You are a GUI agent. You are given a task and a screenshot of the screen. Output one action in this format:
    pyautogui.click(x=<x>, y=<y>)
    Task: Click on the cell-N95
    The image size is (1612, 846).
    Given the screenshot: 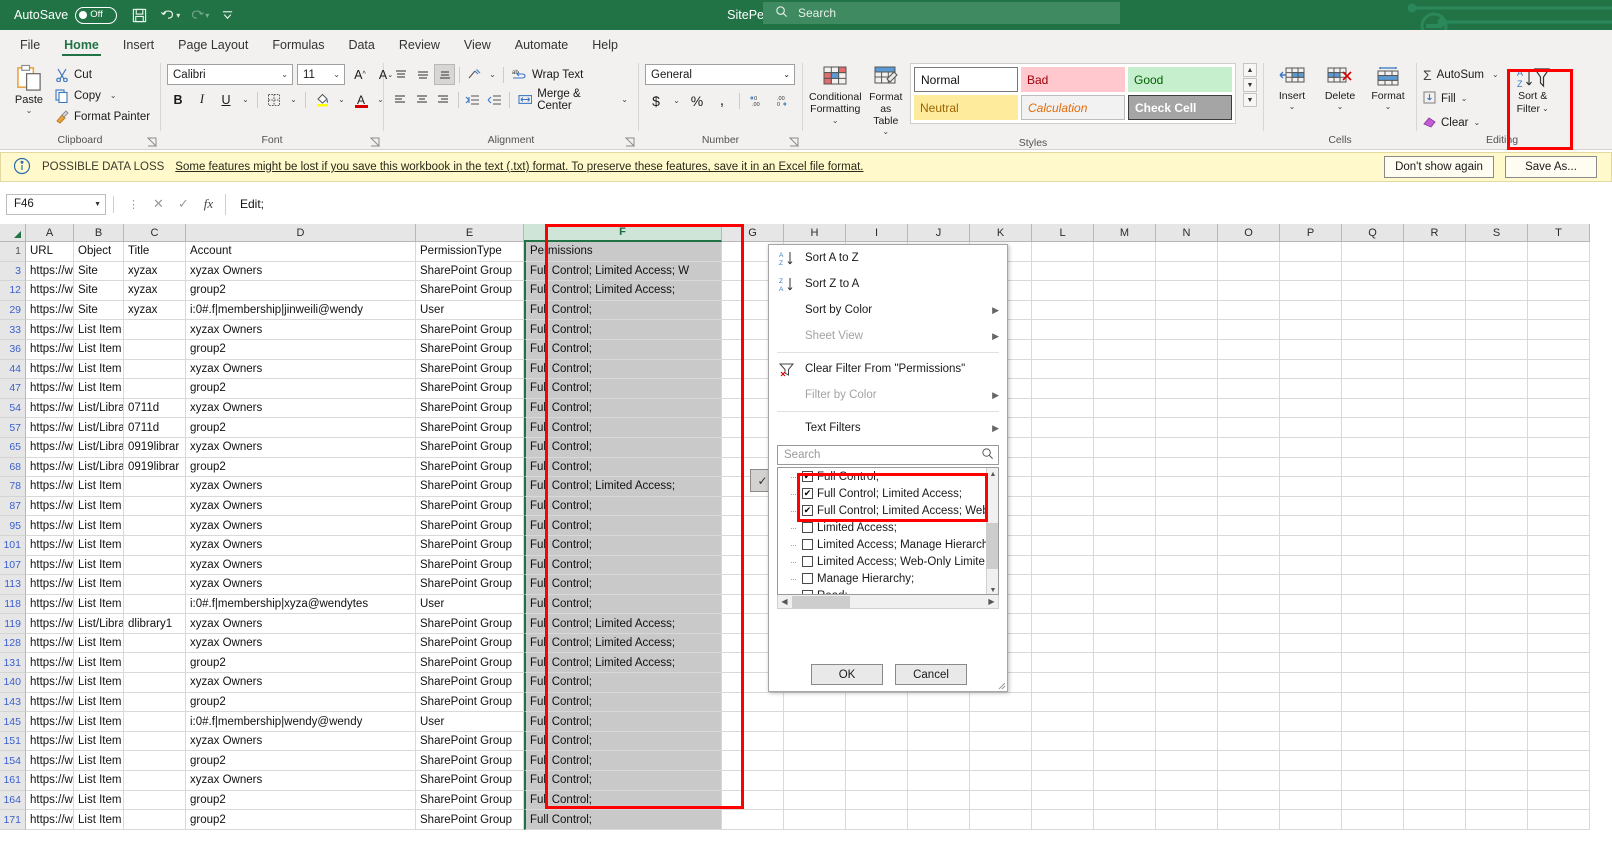 What is the action you would take?
    pyautogui.click(x=1187, y=526)
    